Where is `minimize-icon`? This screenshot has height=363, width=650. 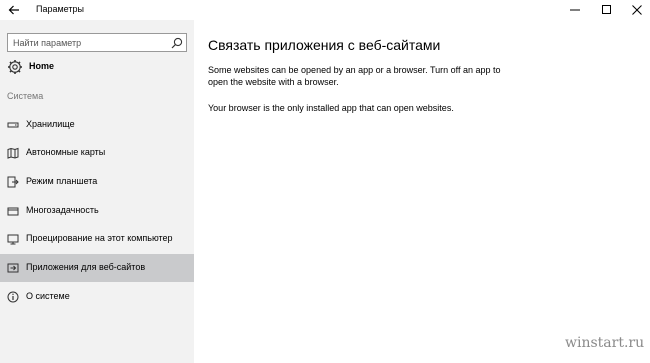 minimize-icon is located at coordinates (575, 10).